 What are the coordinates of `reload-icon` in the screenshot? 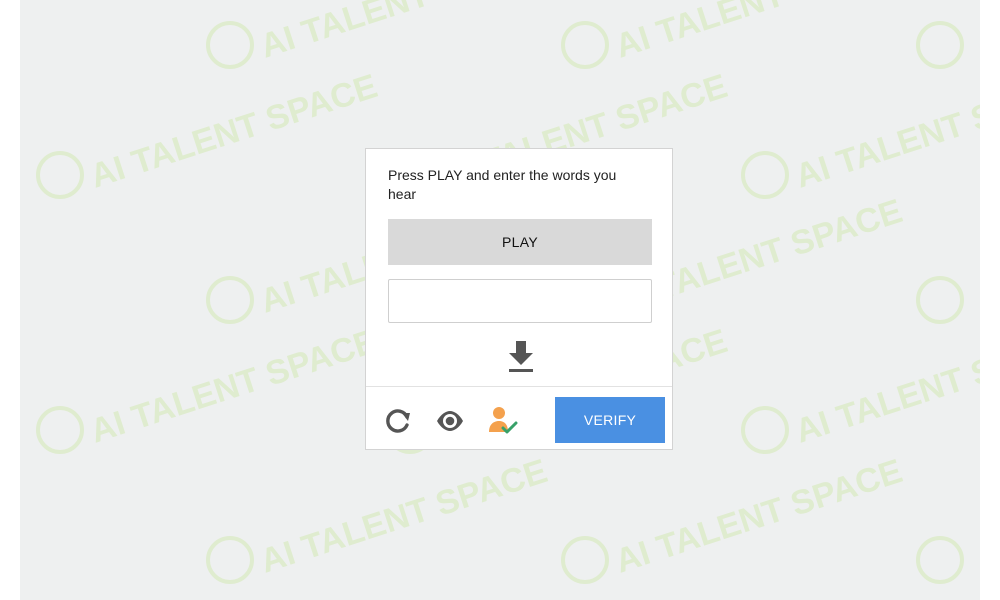 It's located at (398, 421).